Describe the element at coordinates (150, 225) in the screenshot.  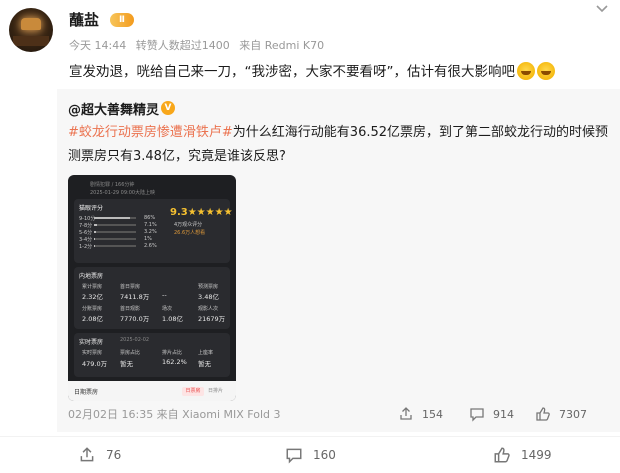
I see `star-pct: 7.1%` at that location.